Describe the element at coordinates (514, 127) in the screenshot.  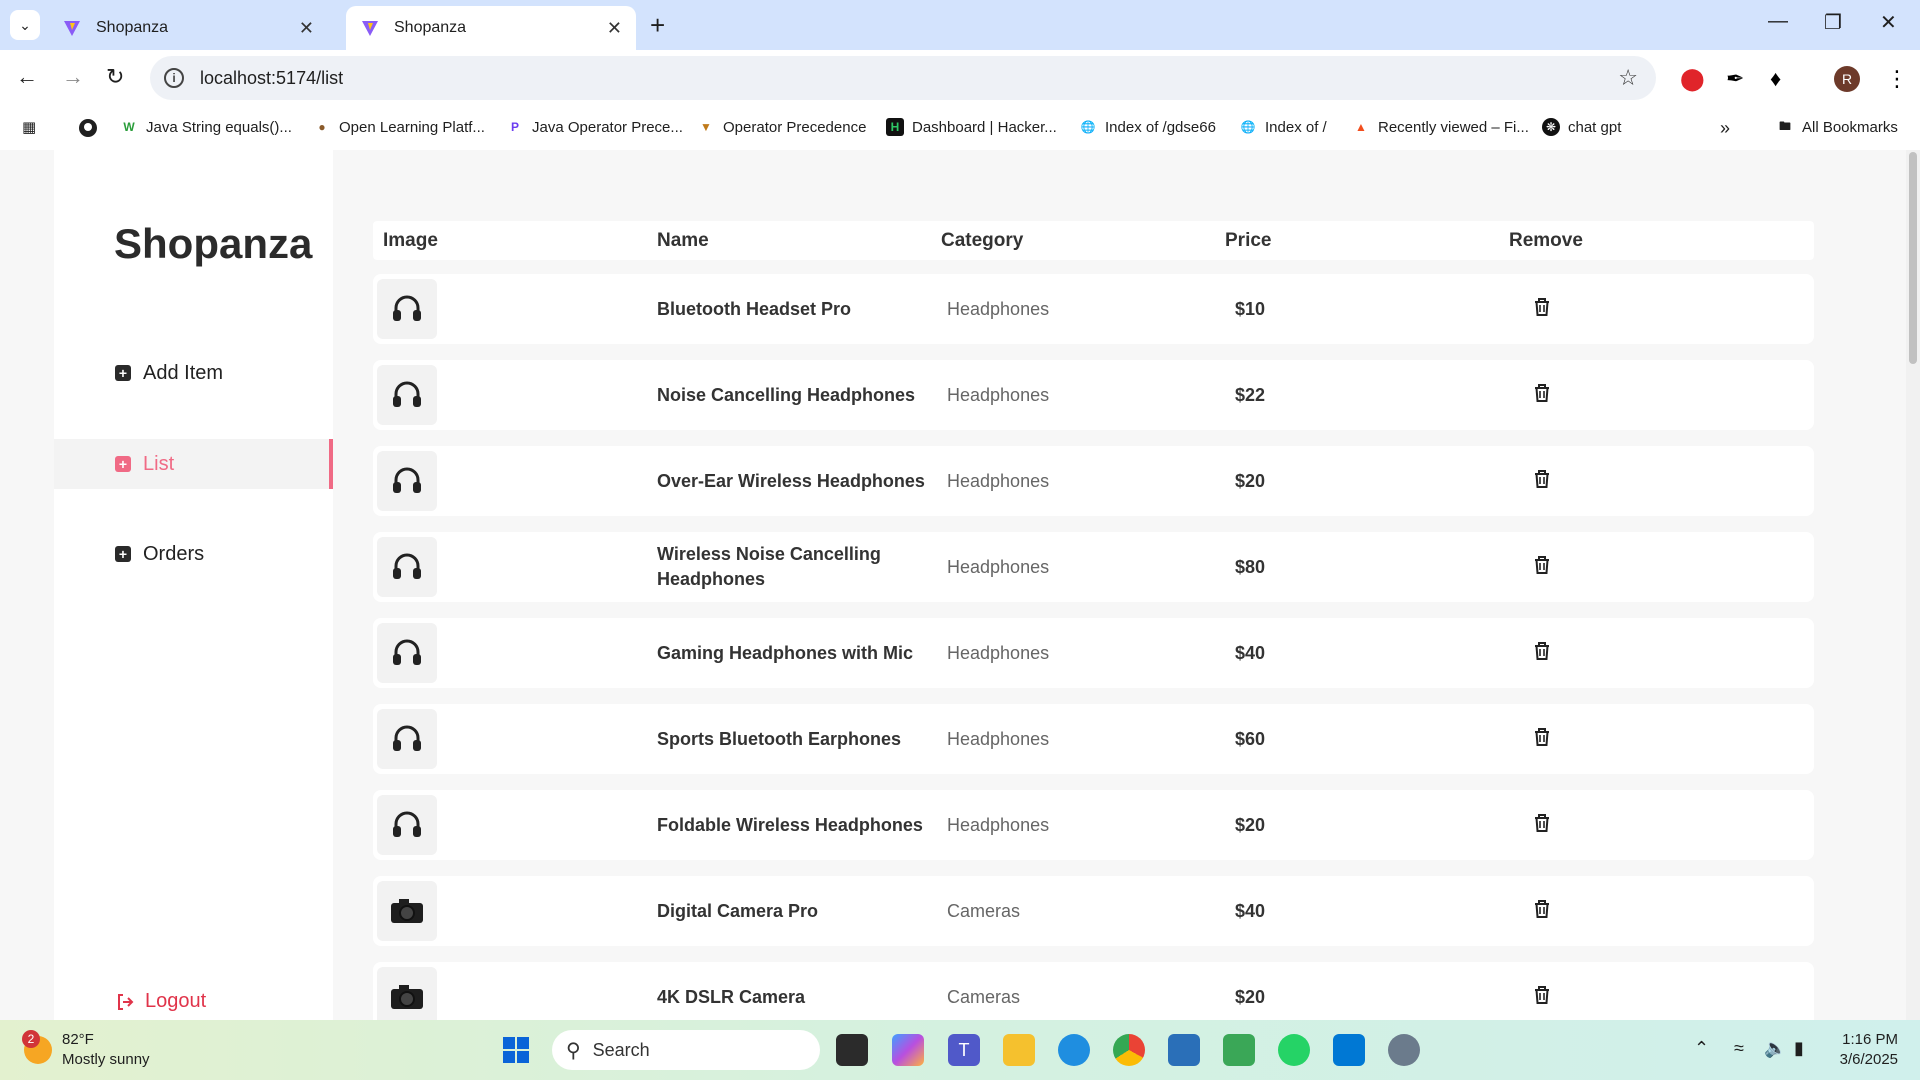
I see `p-icon: P` at that location.